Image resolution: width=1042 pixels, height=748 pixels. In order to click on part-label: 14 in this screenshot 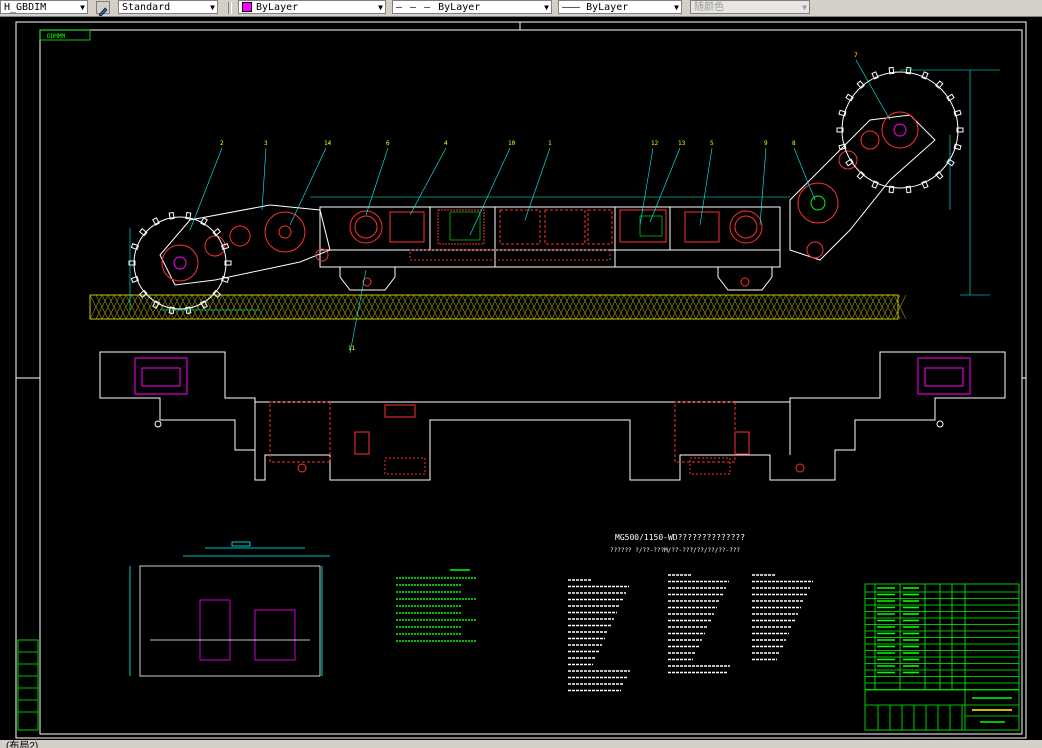, I will do `click(328, 143)`.